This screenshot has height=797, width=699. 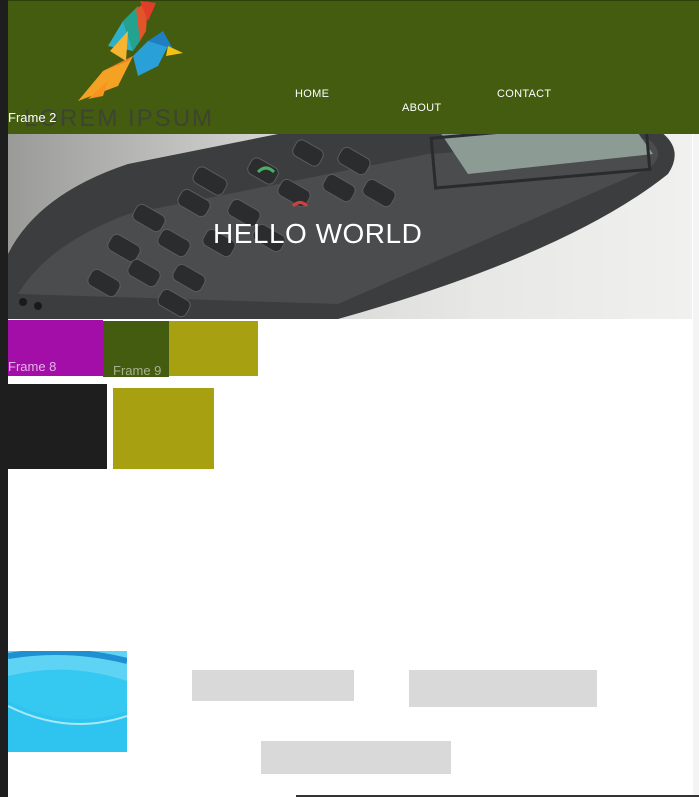 What do you see at coordinates (312, 94) in the screenshot?
I see `nav-home-link: HOME` at bounding box center [312, 94].